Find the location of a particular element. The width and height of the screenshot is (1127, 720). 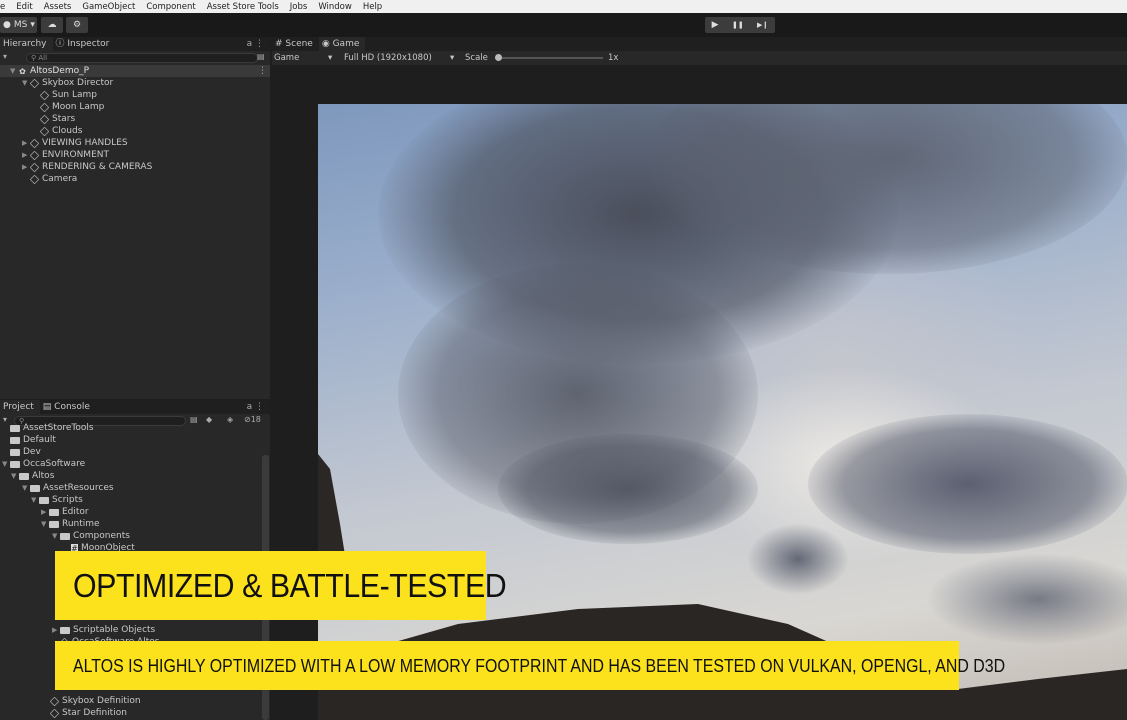

tab-inspector: ⓘ Inspector is located at coordinates (84, 44).